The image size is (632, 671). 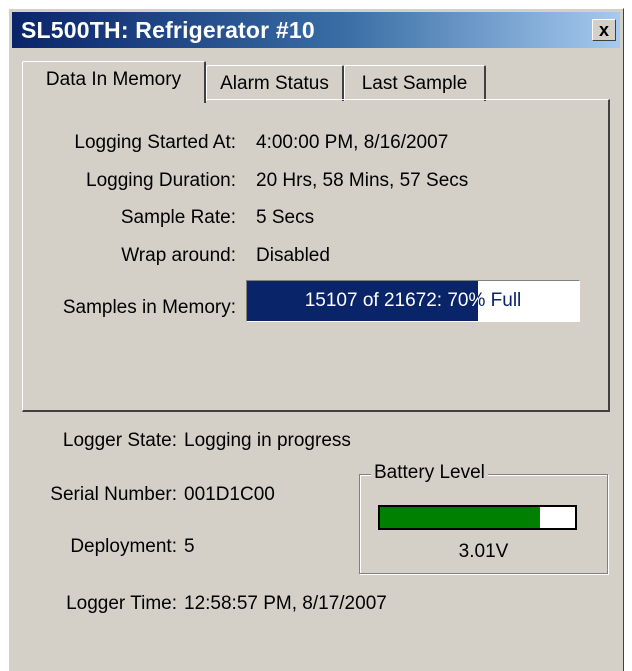 I want to click on serial-number-label: Serial Number:, so click(x=113, y=494).